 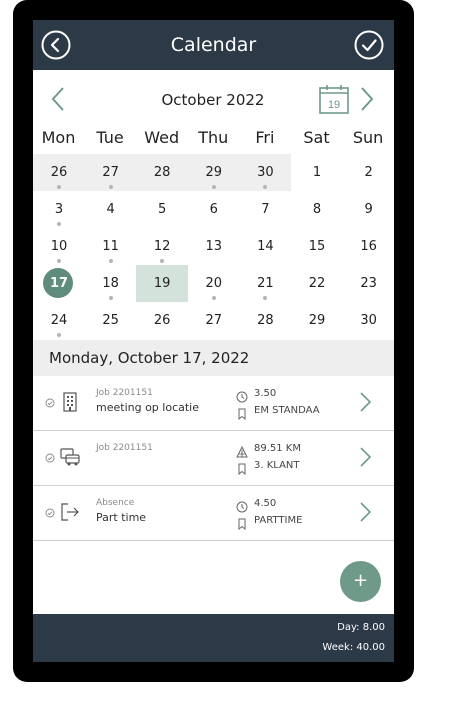 I want to click on day-cell: 8, so click(x=317, y=209).